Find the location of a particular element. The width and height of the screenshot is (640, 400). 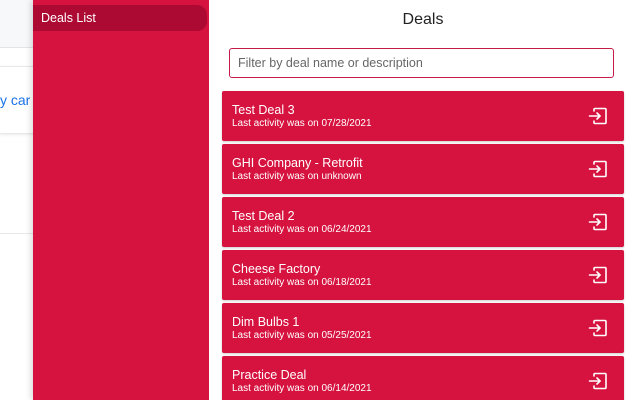

deal-last-activity: Last activity was on 05/25/2021 is located at coordinates (302, 335).